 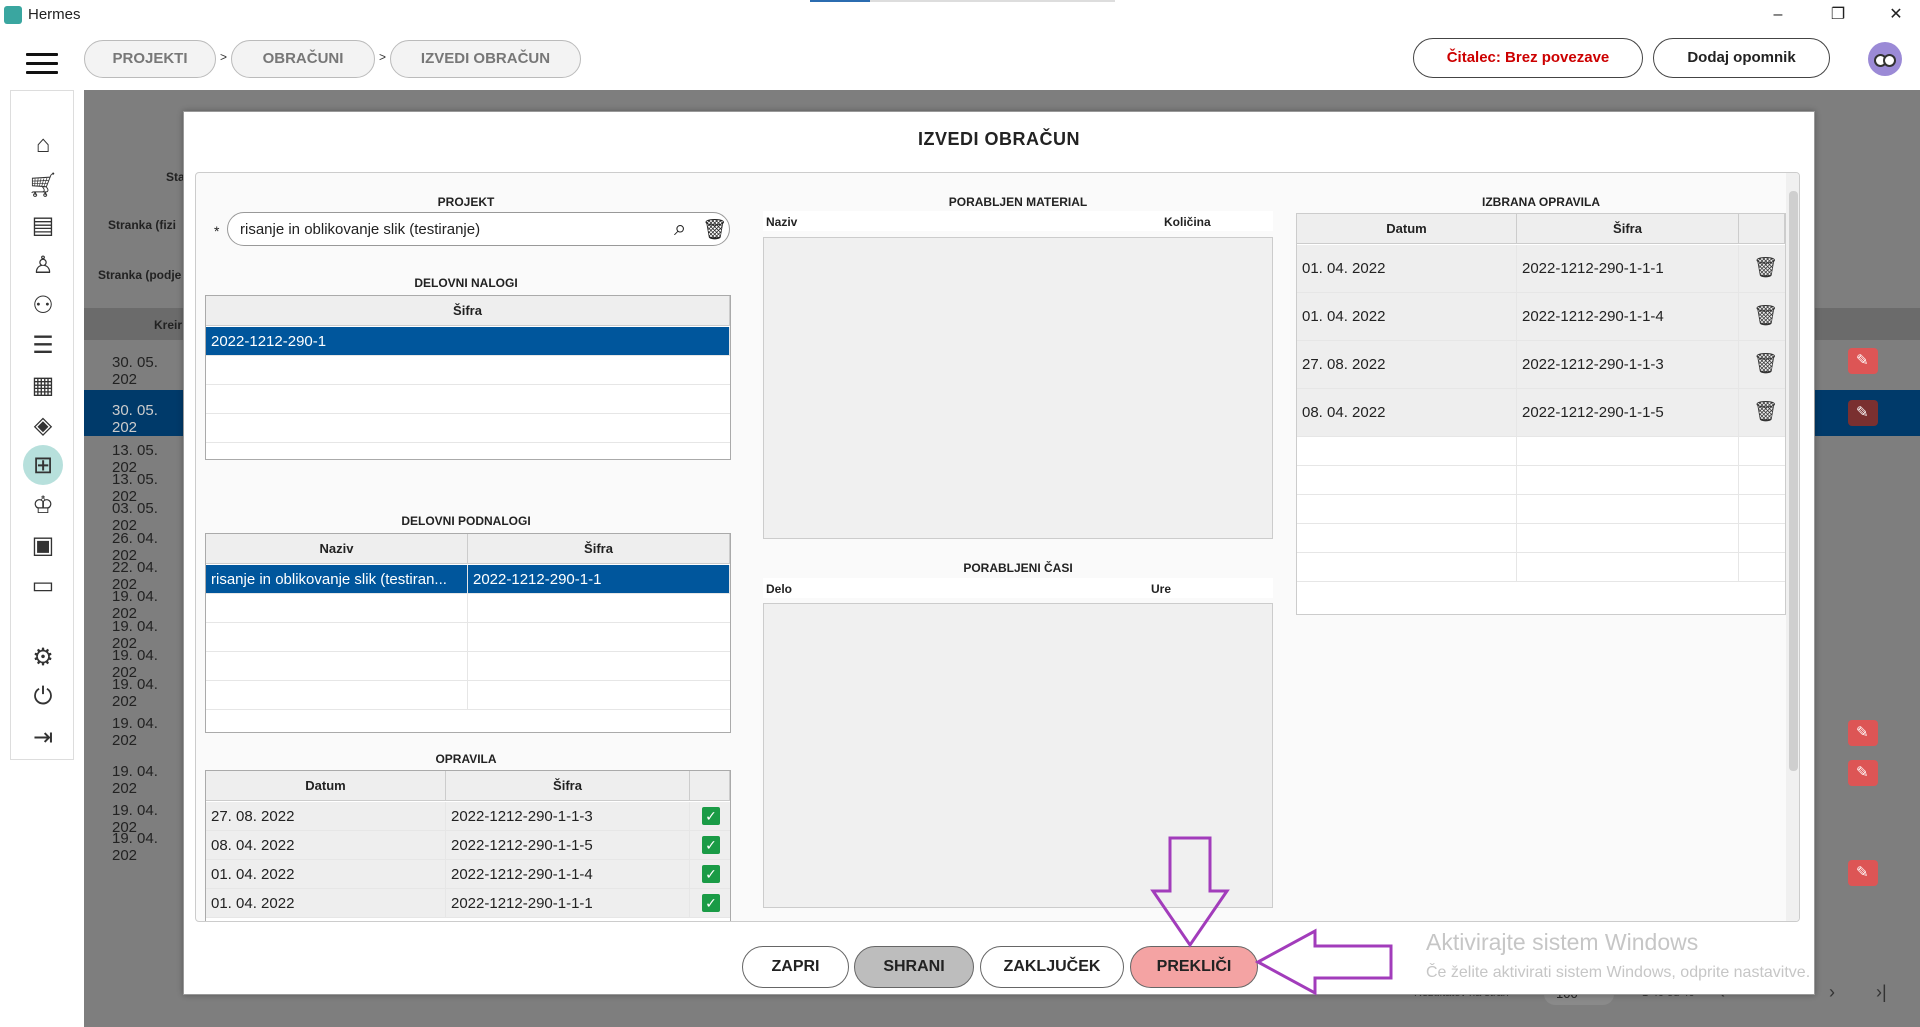 I want to click on chat-icon: ▭, so click(x=43, y=585).